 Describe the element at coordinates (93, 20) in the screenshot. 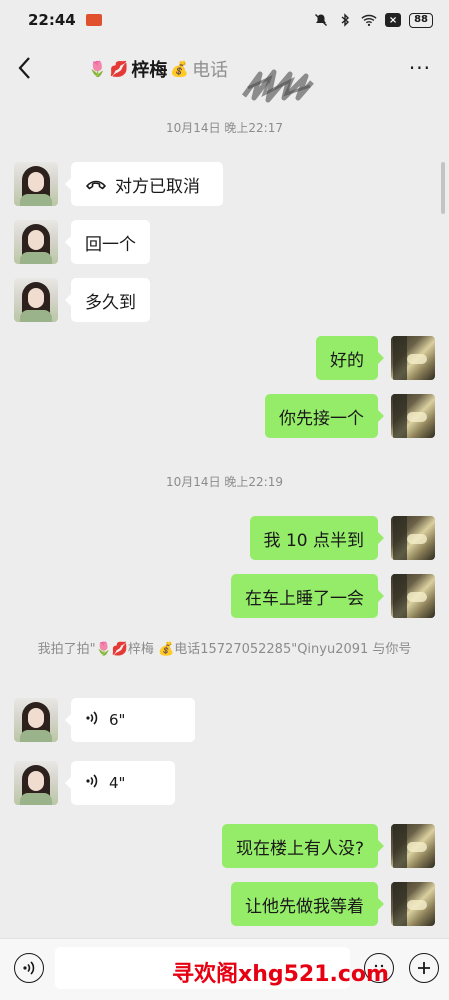

I see `app-notification-icon` at that location.